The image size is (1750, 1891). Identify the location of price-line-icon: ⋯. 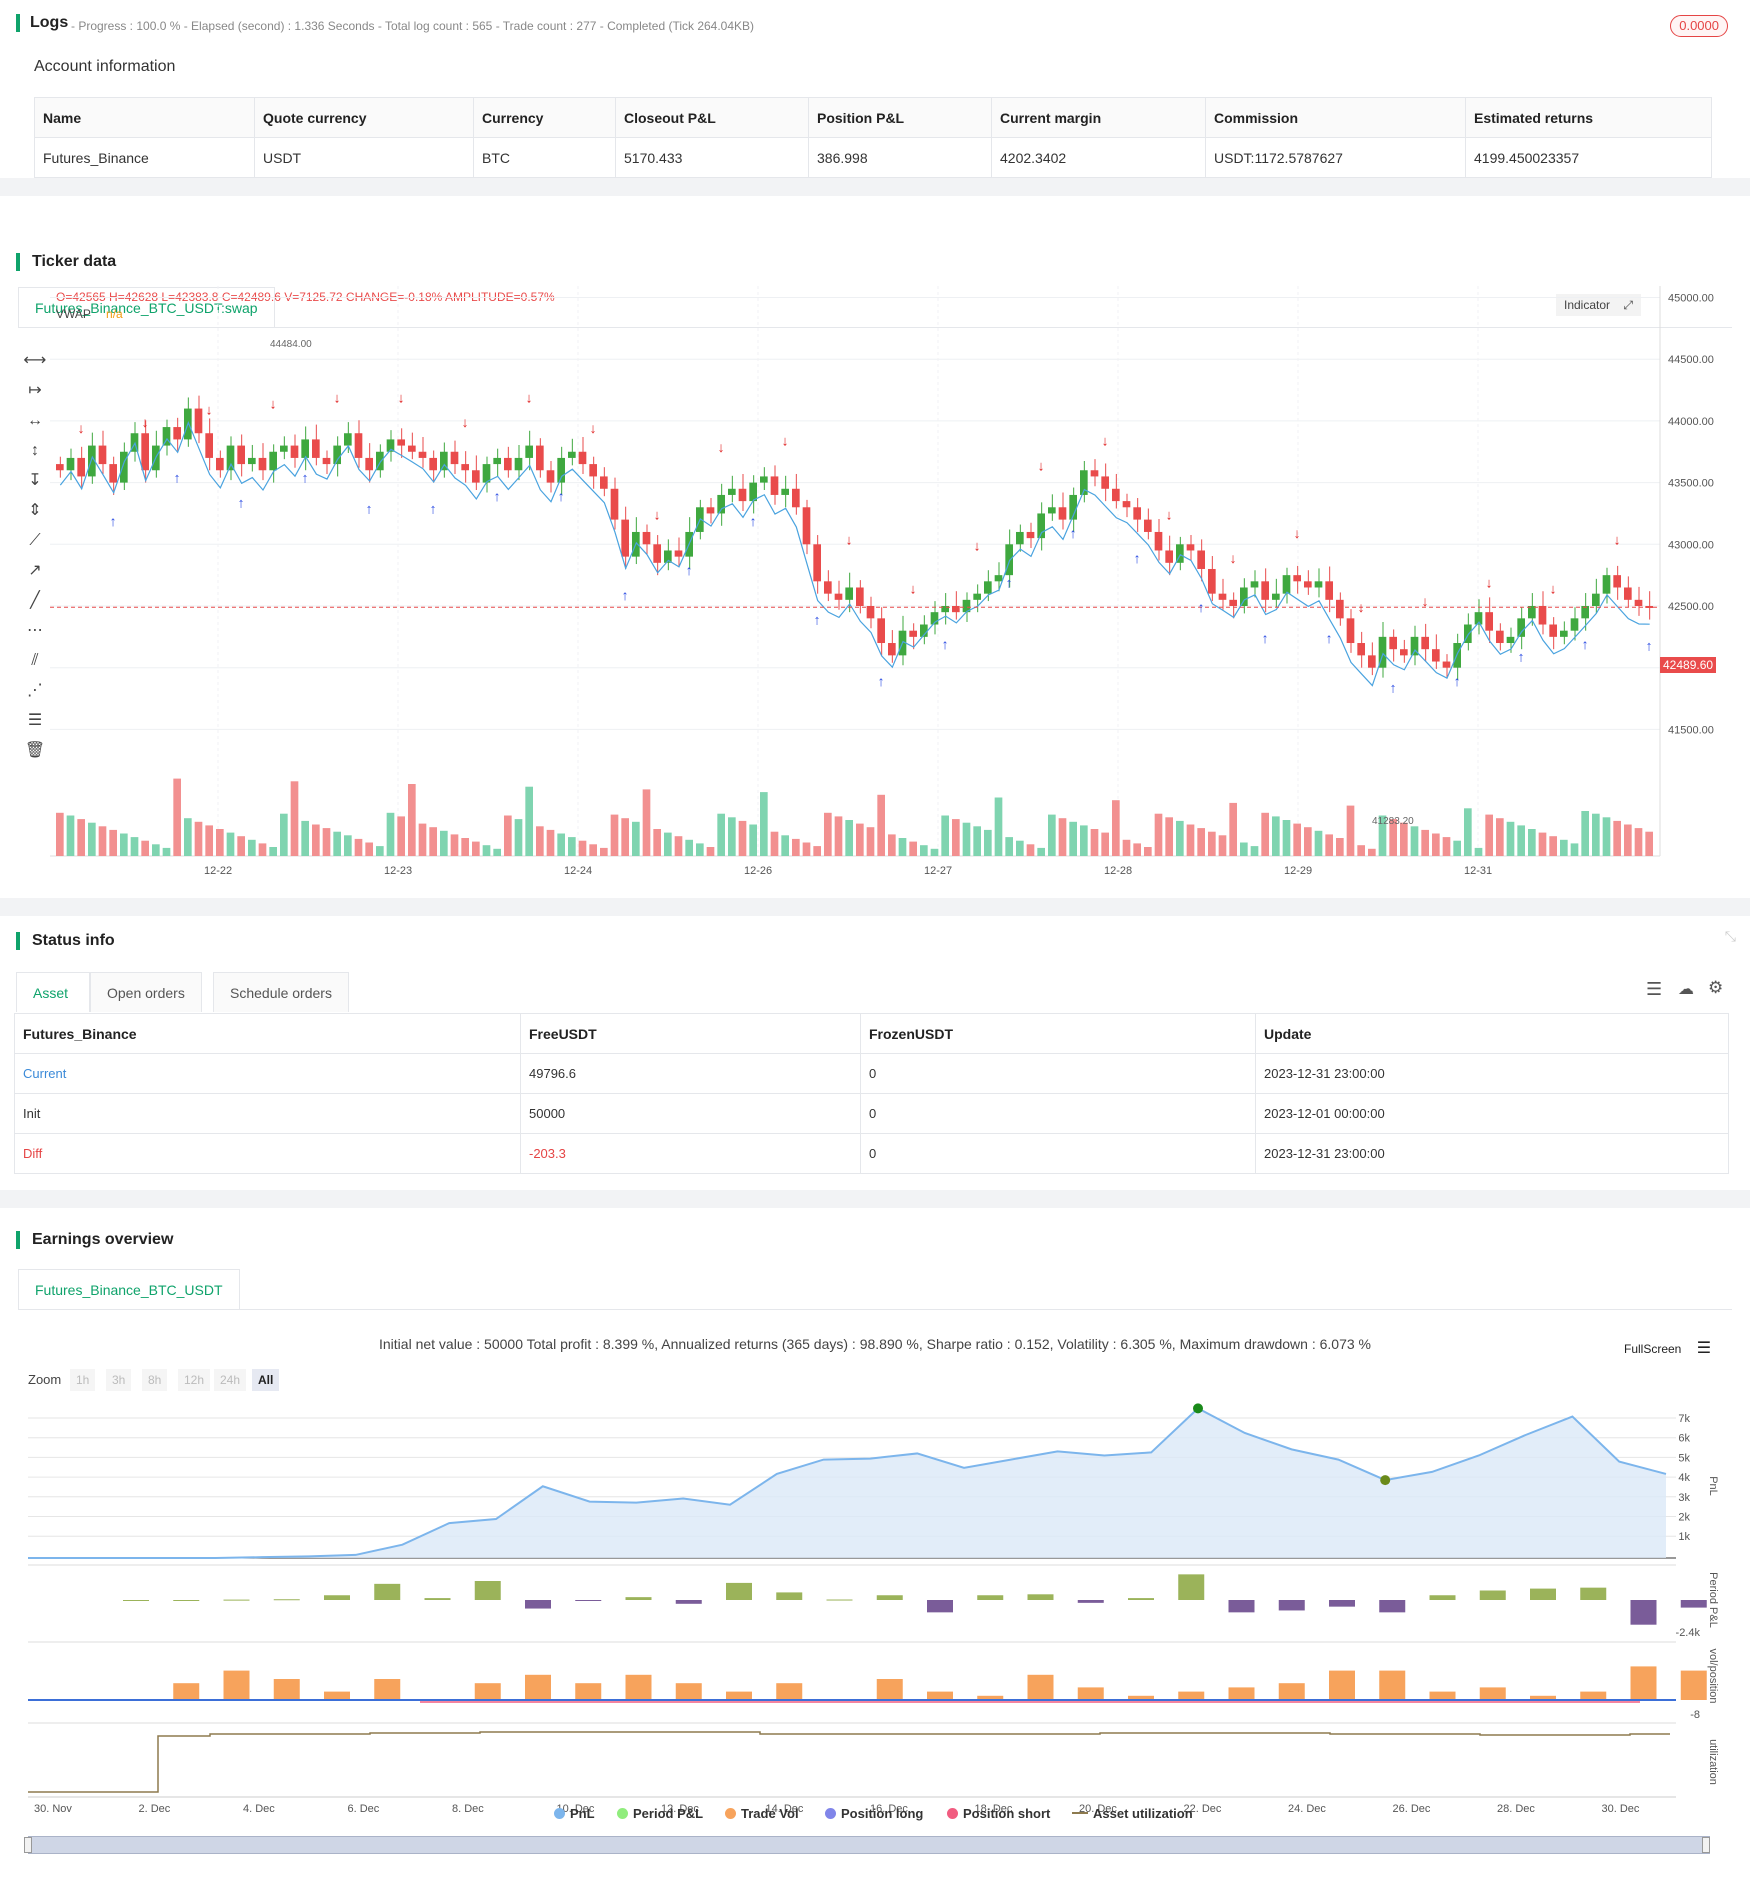
(35, 631).